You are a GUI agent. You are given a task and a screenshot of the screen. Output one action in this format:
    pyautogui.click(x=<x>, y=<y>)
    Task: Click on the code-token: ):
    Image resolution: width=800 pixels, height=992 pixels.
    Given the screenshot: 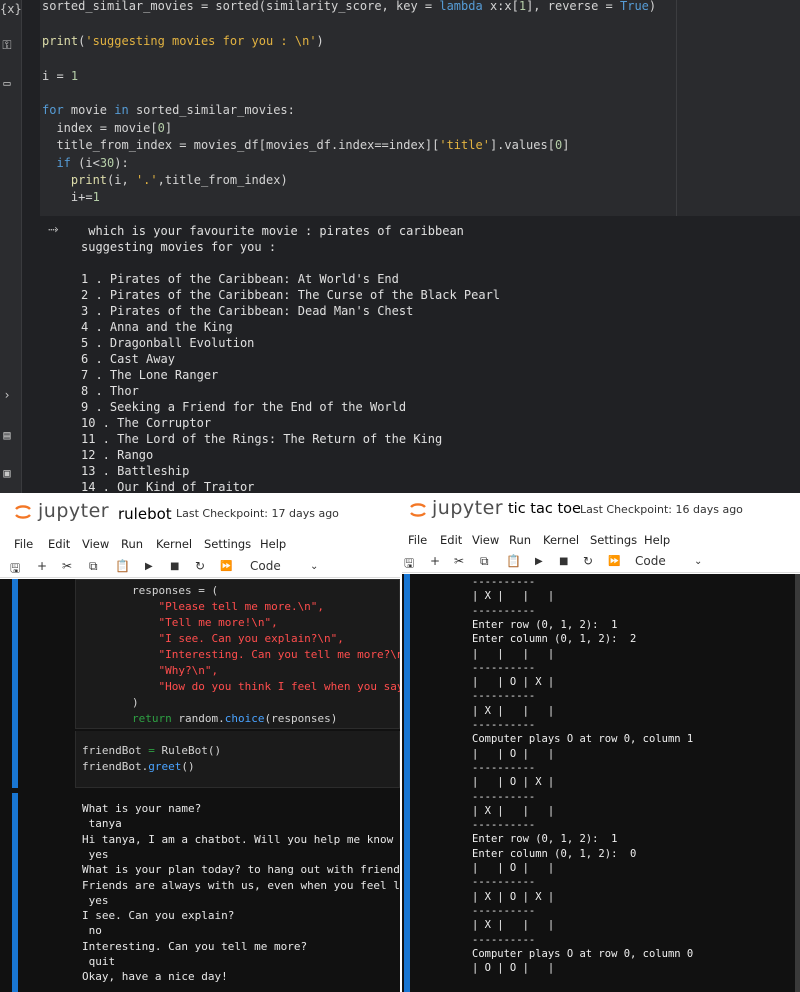 What is the action you would take?
    pyautogui.click(x=121, y=162)
    